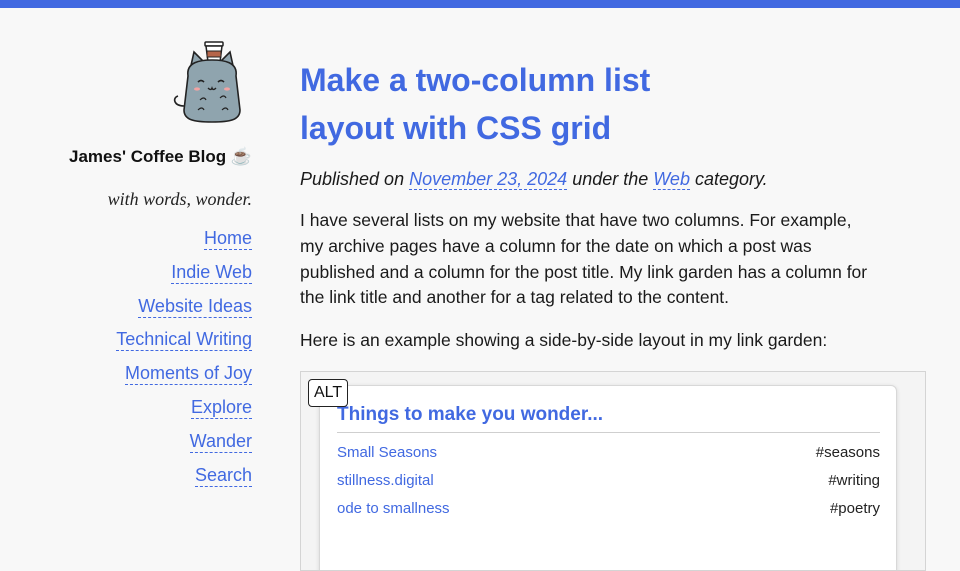 This screenshot has width=960, height=571. I want to click on list-item-link: Small Seasons, so click(387, 452).